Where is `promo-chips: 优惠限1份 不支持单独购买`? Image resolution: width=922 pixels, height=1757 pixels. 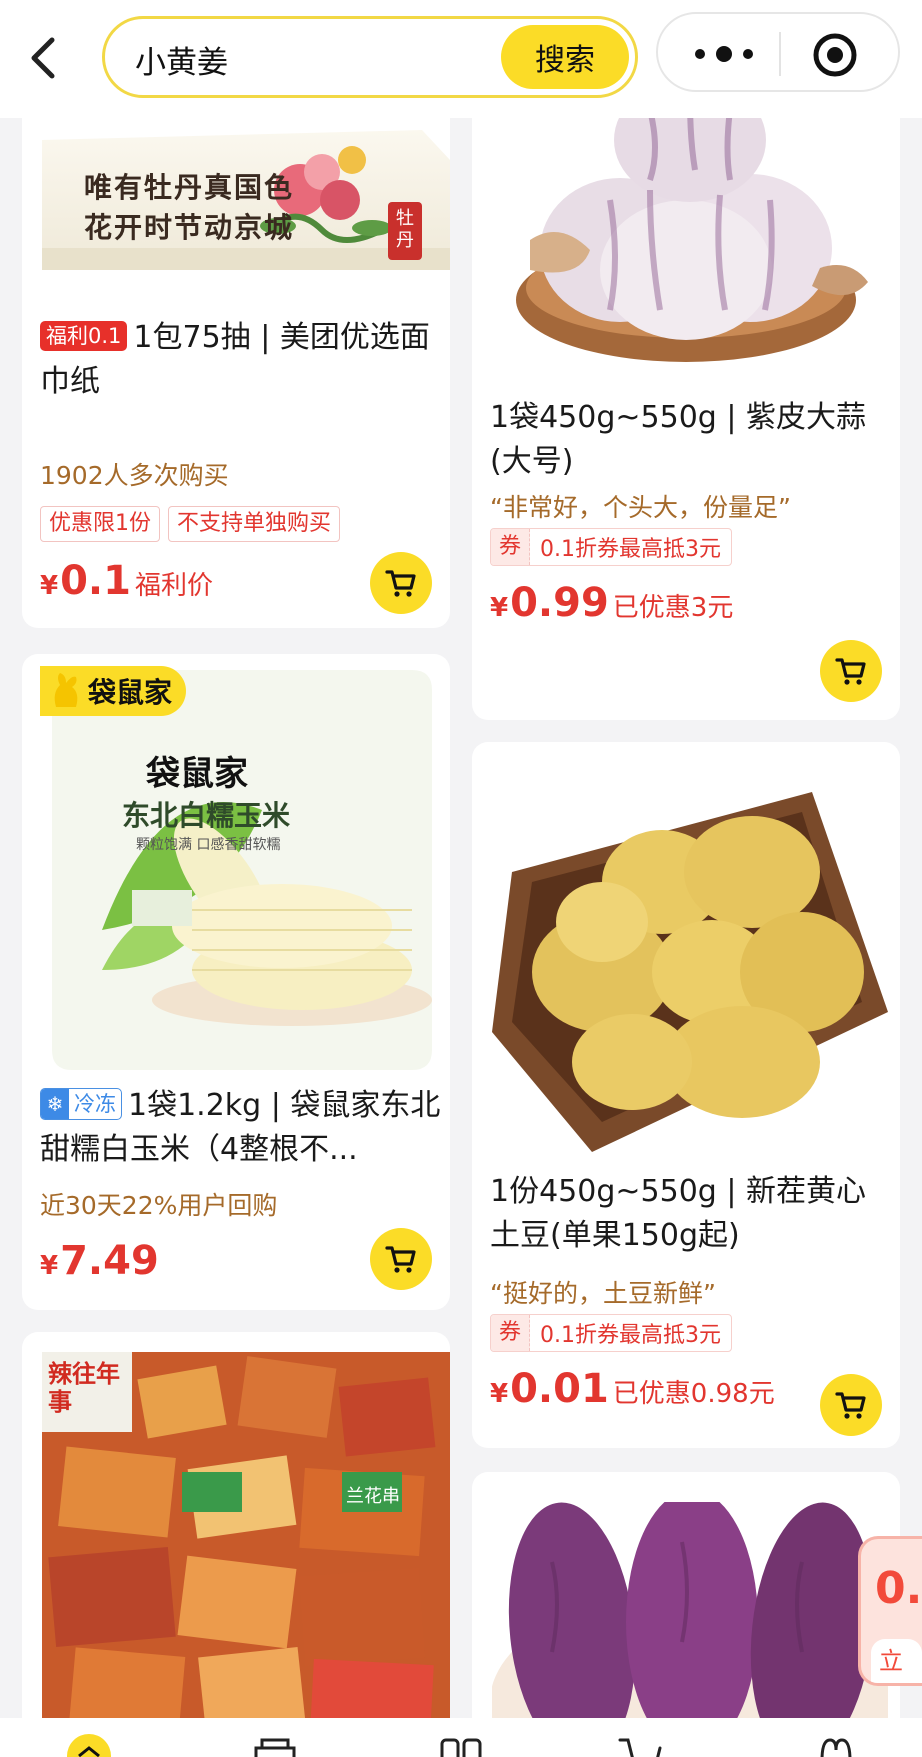
promo-chips: 优惠限1份 不支持单独购买 is located at coordinates (190, 524).